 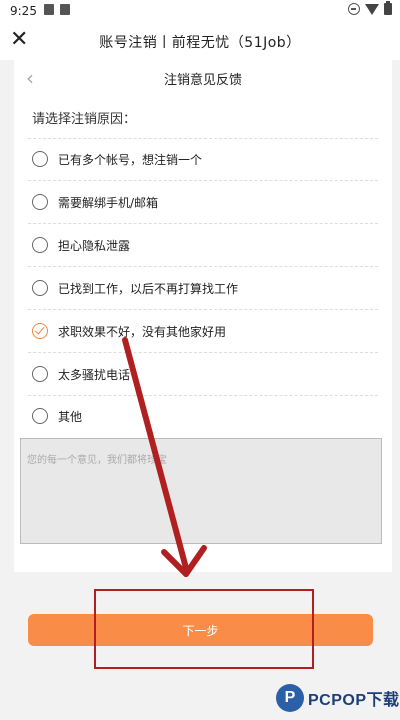 I want to click on option-label: 其他, so click(x=70, y=417).